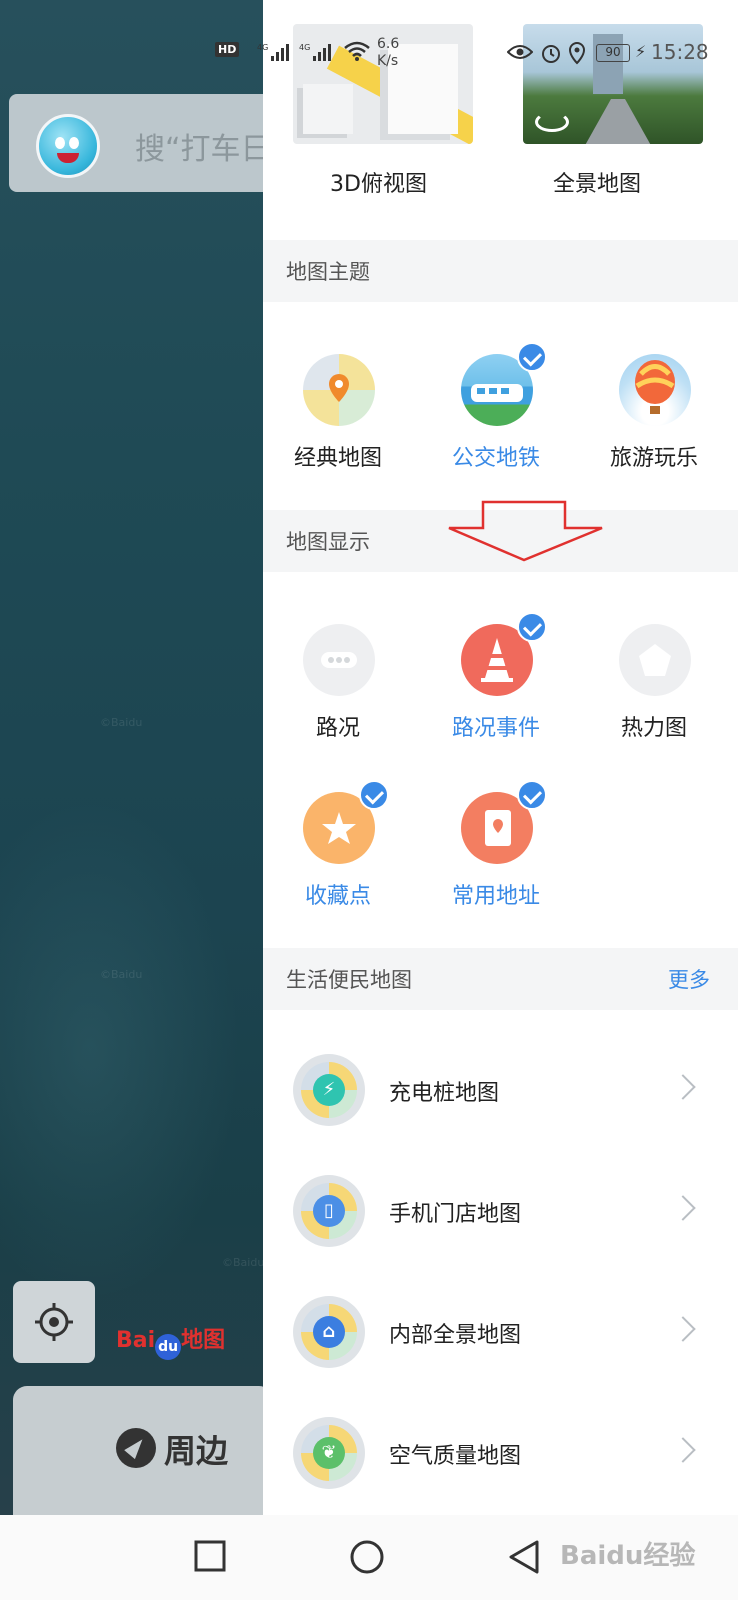 This screenshot has height=1600, width=738. Describe the element at coordinates (641, 51) in the screenshot. I see `charging-bolt-icon: ⚡` at that location.